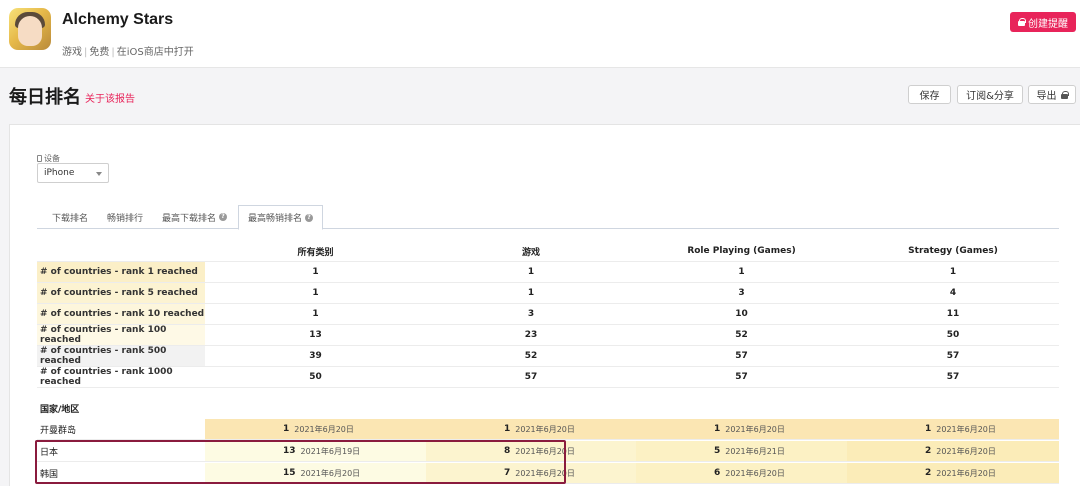  I want to click on table-cell: 23, so click(531, 335).